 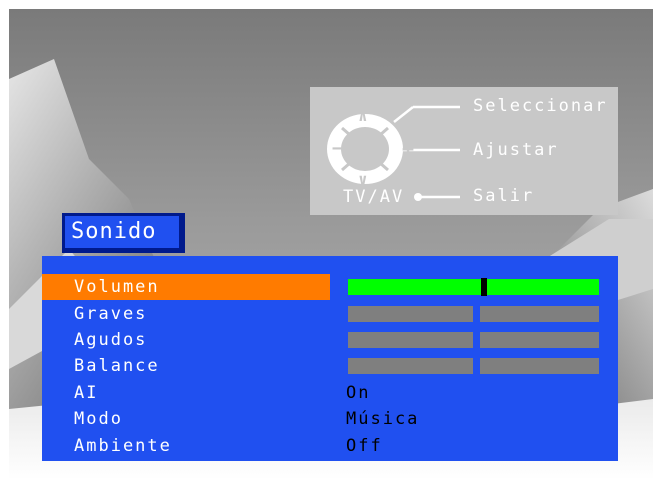 What do you see at coordinates (98, 419) in the screenshot?
I see `menu-item-label: Modo` at bounding box center [98, 419].